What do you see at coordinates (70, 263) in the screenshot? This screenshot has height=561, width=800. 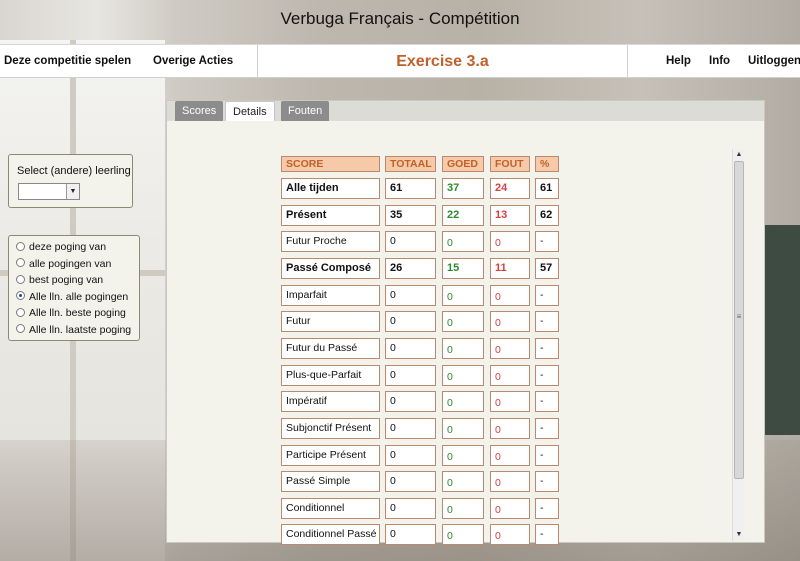 I see `radio-label: alle pogingen van` at bounding box center [70, 263].